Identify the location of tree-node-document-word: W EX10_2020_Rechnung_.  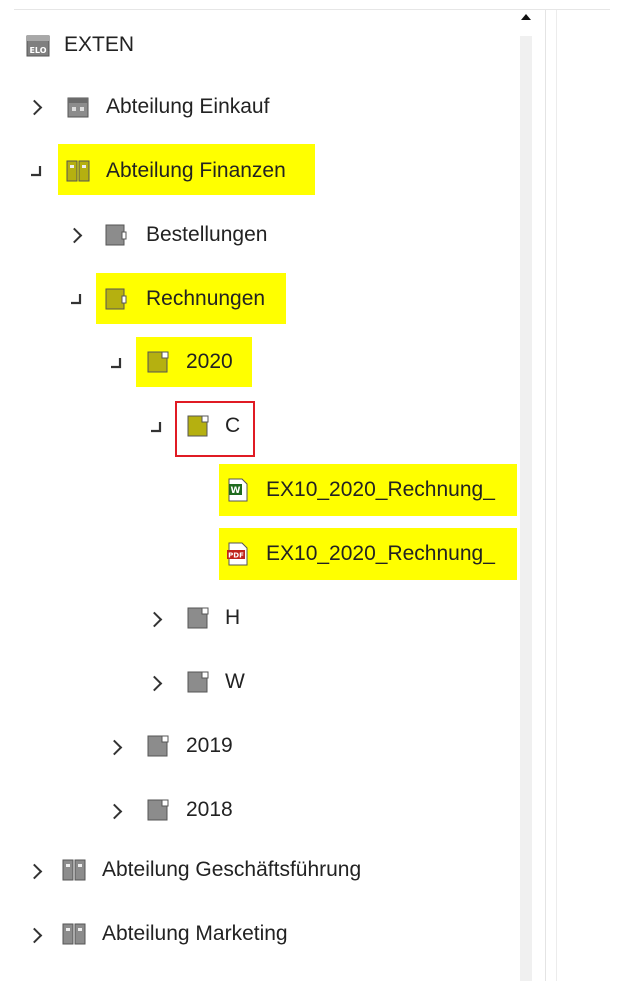
(258, 491).